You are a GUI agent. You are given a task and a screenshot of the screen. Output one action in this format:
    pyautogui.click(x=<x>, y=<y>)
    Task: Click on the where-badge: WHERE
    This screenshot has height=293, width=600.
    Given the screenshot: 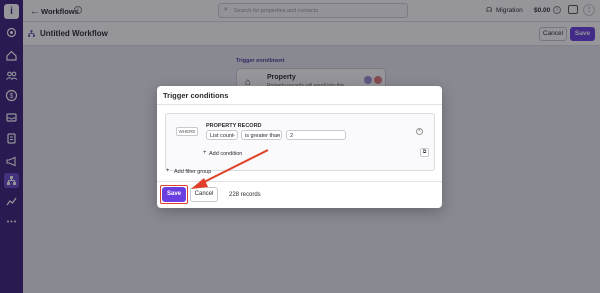 What is the action you would take?
    pyautogui.click(x=187, y=131)
    